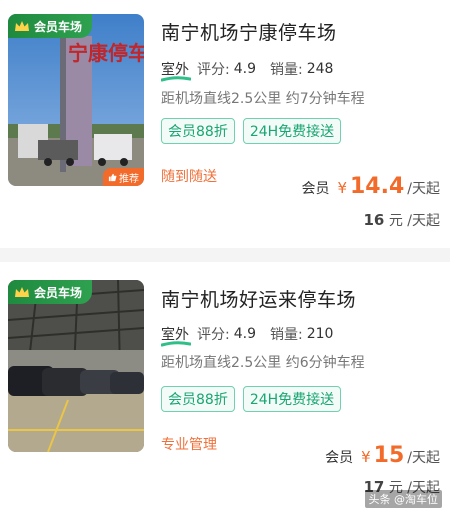 The width and height of the screenshot is (450, 516). Describe the element at coordinates (112, 177) in the screenshot. I see `thumb-up-icon` at that location.